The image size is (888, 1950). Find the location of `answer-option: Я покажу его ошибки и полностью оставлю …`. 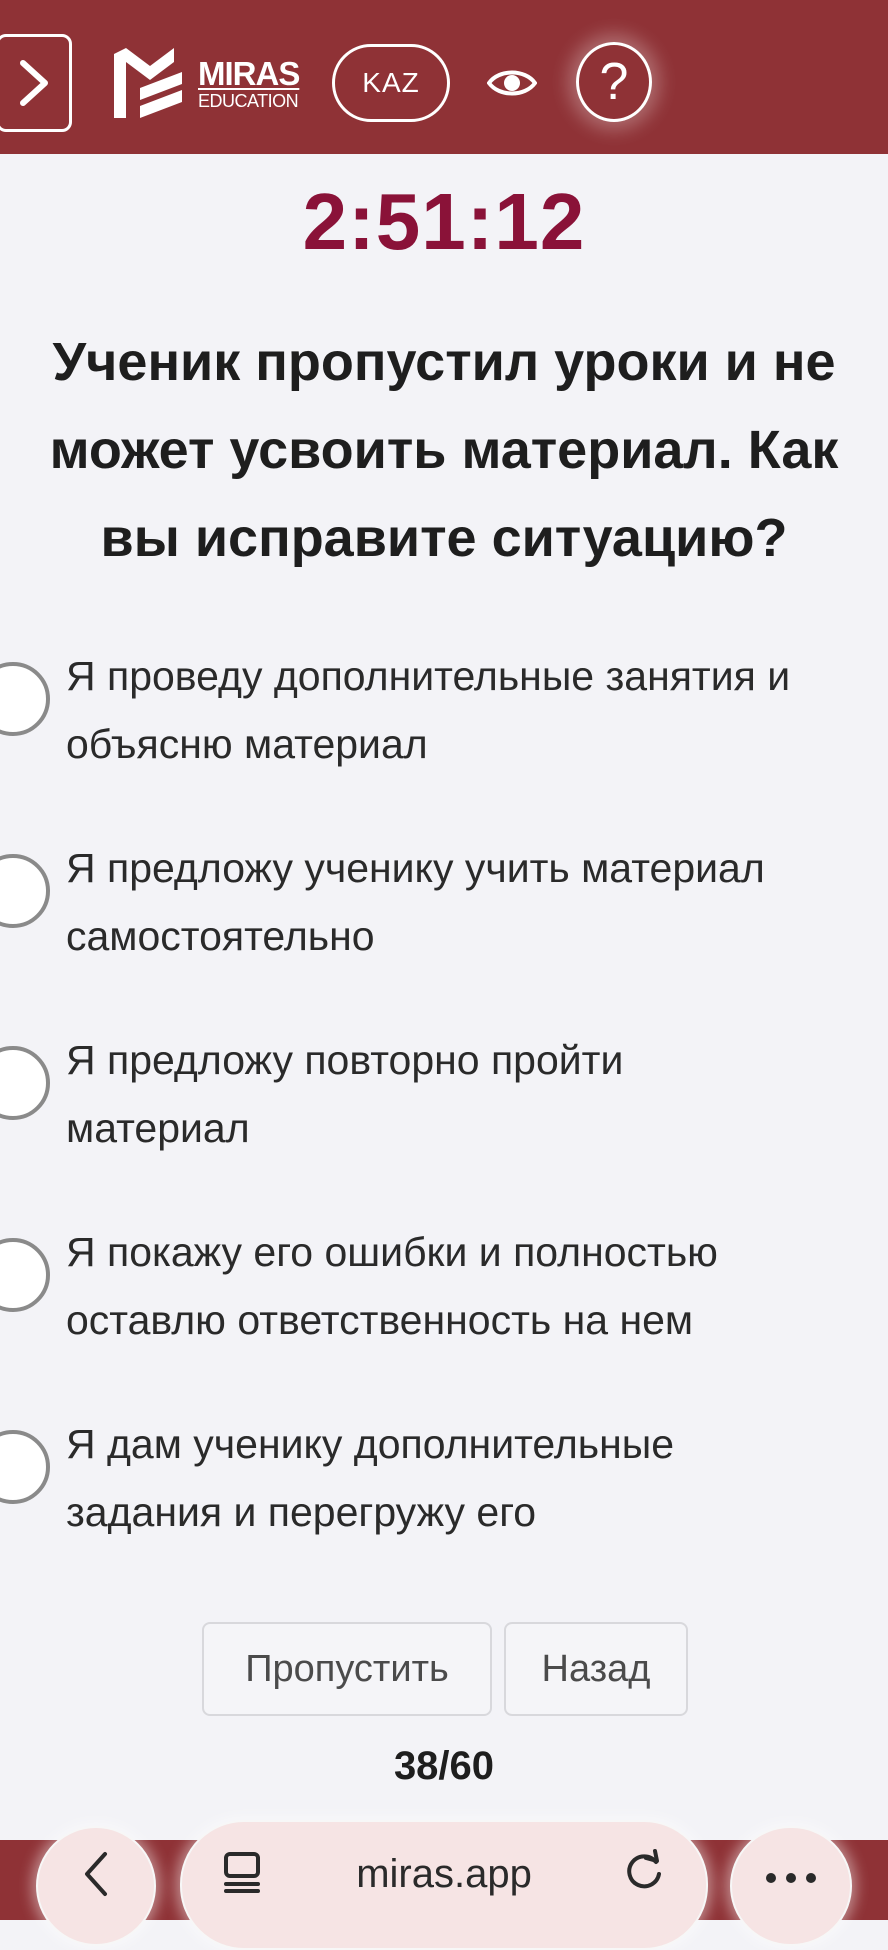

answer-option: Я покажу его ошибки и полностью оставлю … is located at coordinates (444, 1288).